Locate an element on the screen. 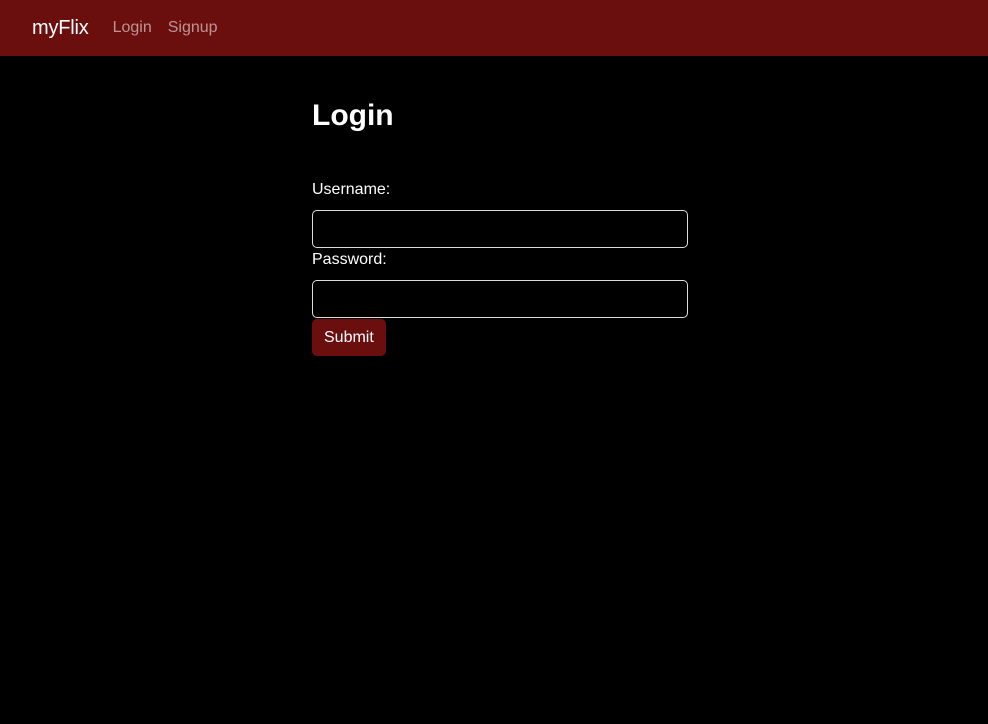 Image resolution: width=988 pixels, height=724 pixels. nav-link-signup: Signup is located at coordinates (193, 28).